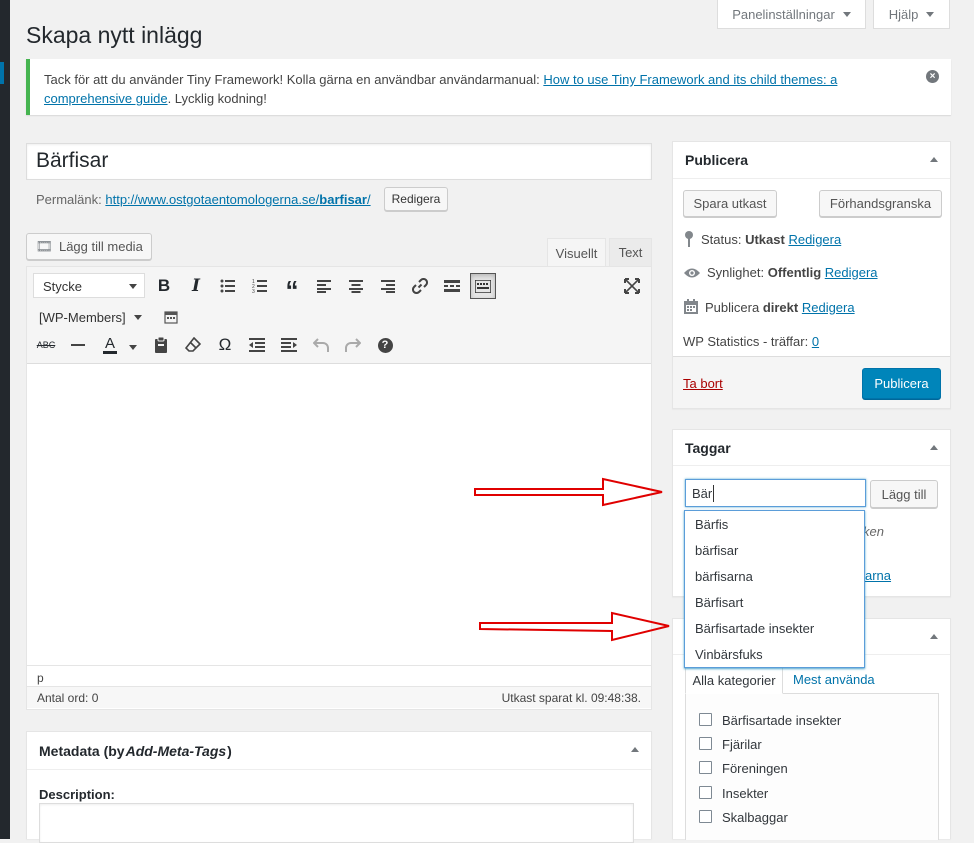 Image resolution: width=974 pixels, height=843 pixels. Describe the element at coordinates (775, 493) in the screenshot. I see `tag-input: Bär` at that location.